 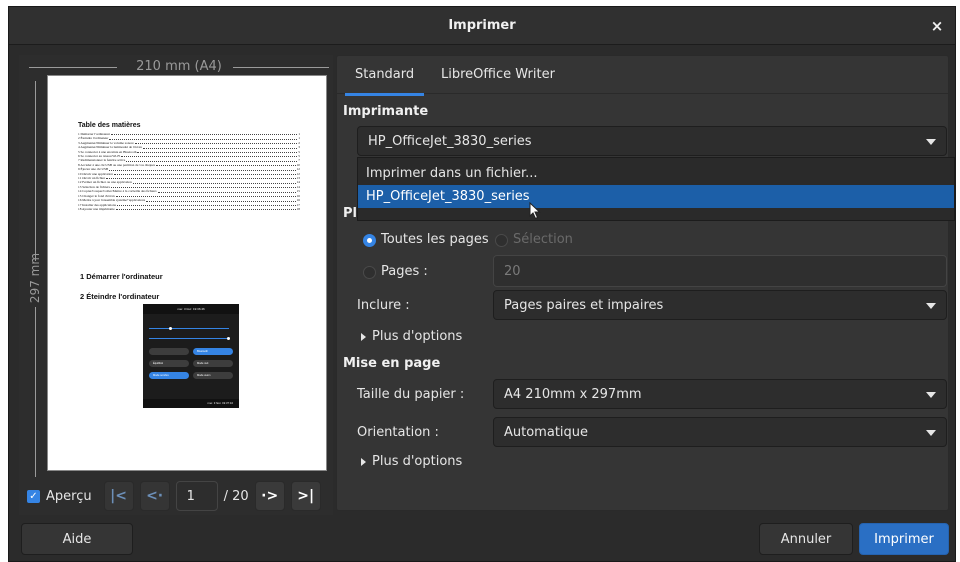 I want to click on help-button: Aide, so click(x=77, y=539).